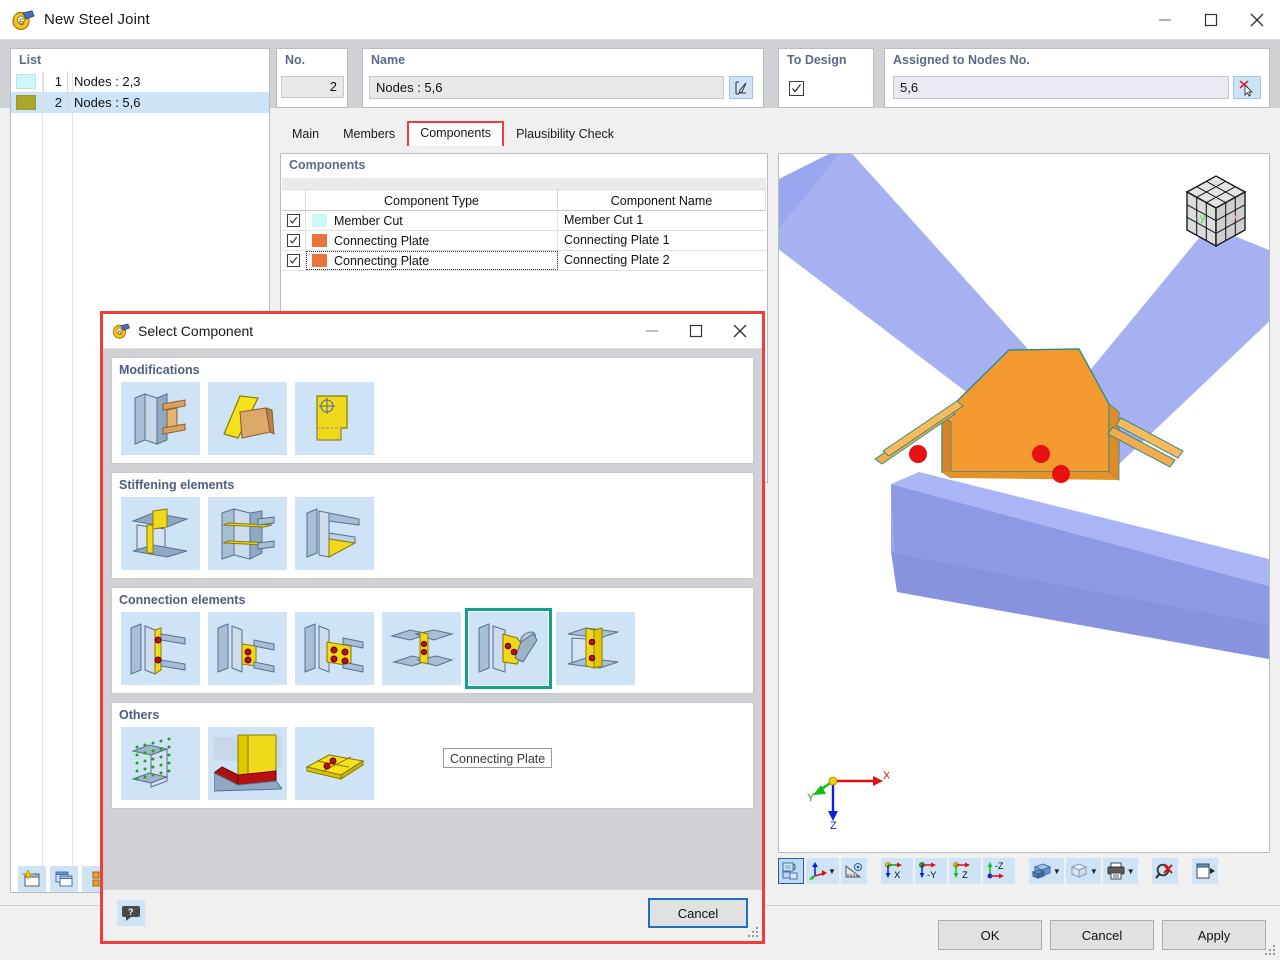 The image size is (1280, 960). Describe the element at coordinates (662, 220) in the screenshot. I see `row-component-name: Member Cut 1` at that location.